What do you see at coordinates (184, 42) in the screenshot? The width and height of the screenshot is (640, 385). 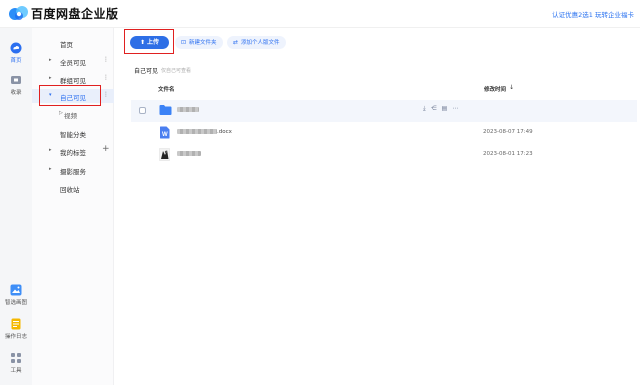 I see `new-folder-icon: ⊡` at bounding box center [184, 42].